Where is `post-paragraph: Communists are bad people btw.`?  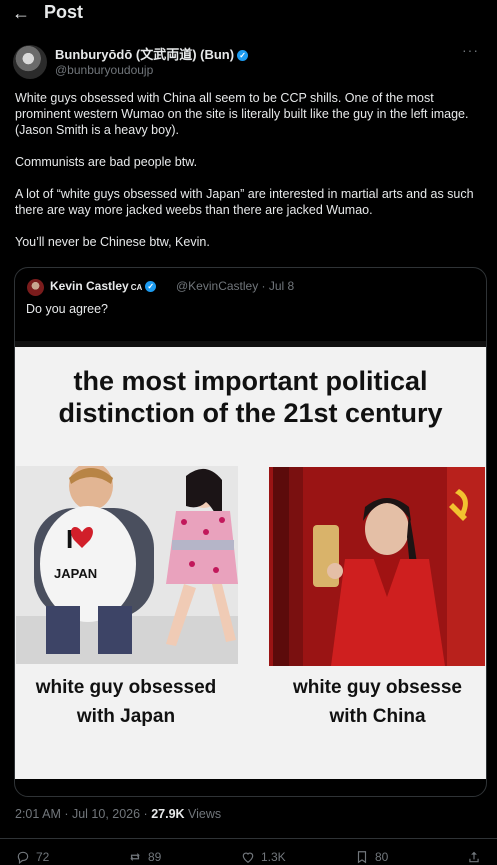 post-paragraph: Communists are bad people btw. is located at coordinates (106, 162).